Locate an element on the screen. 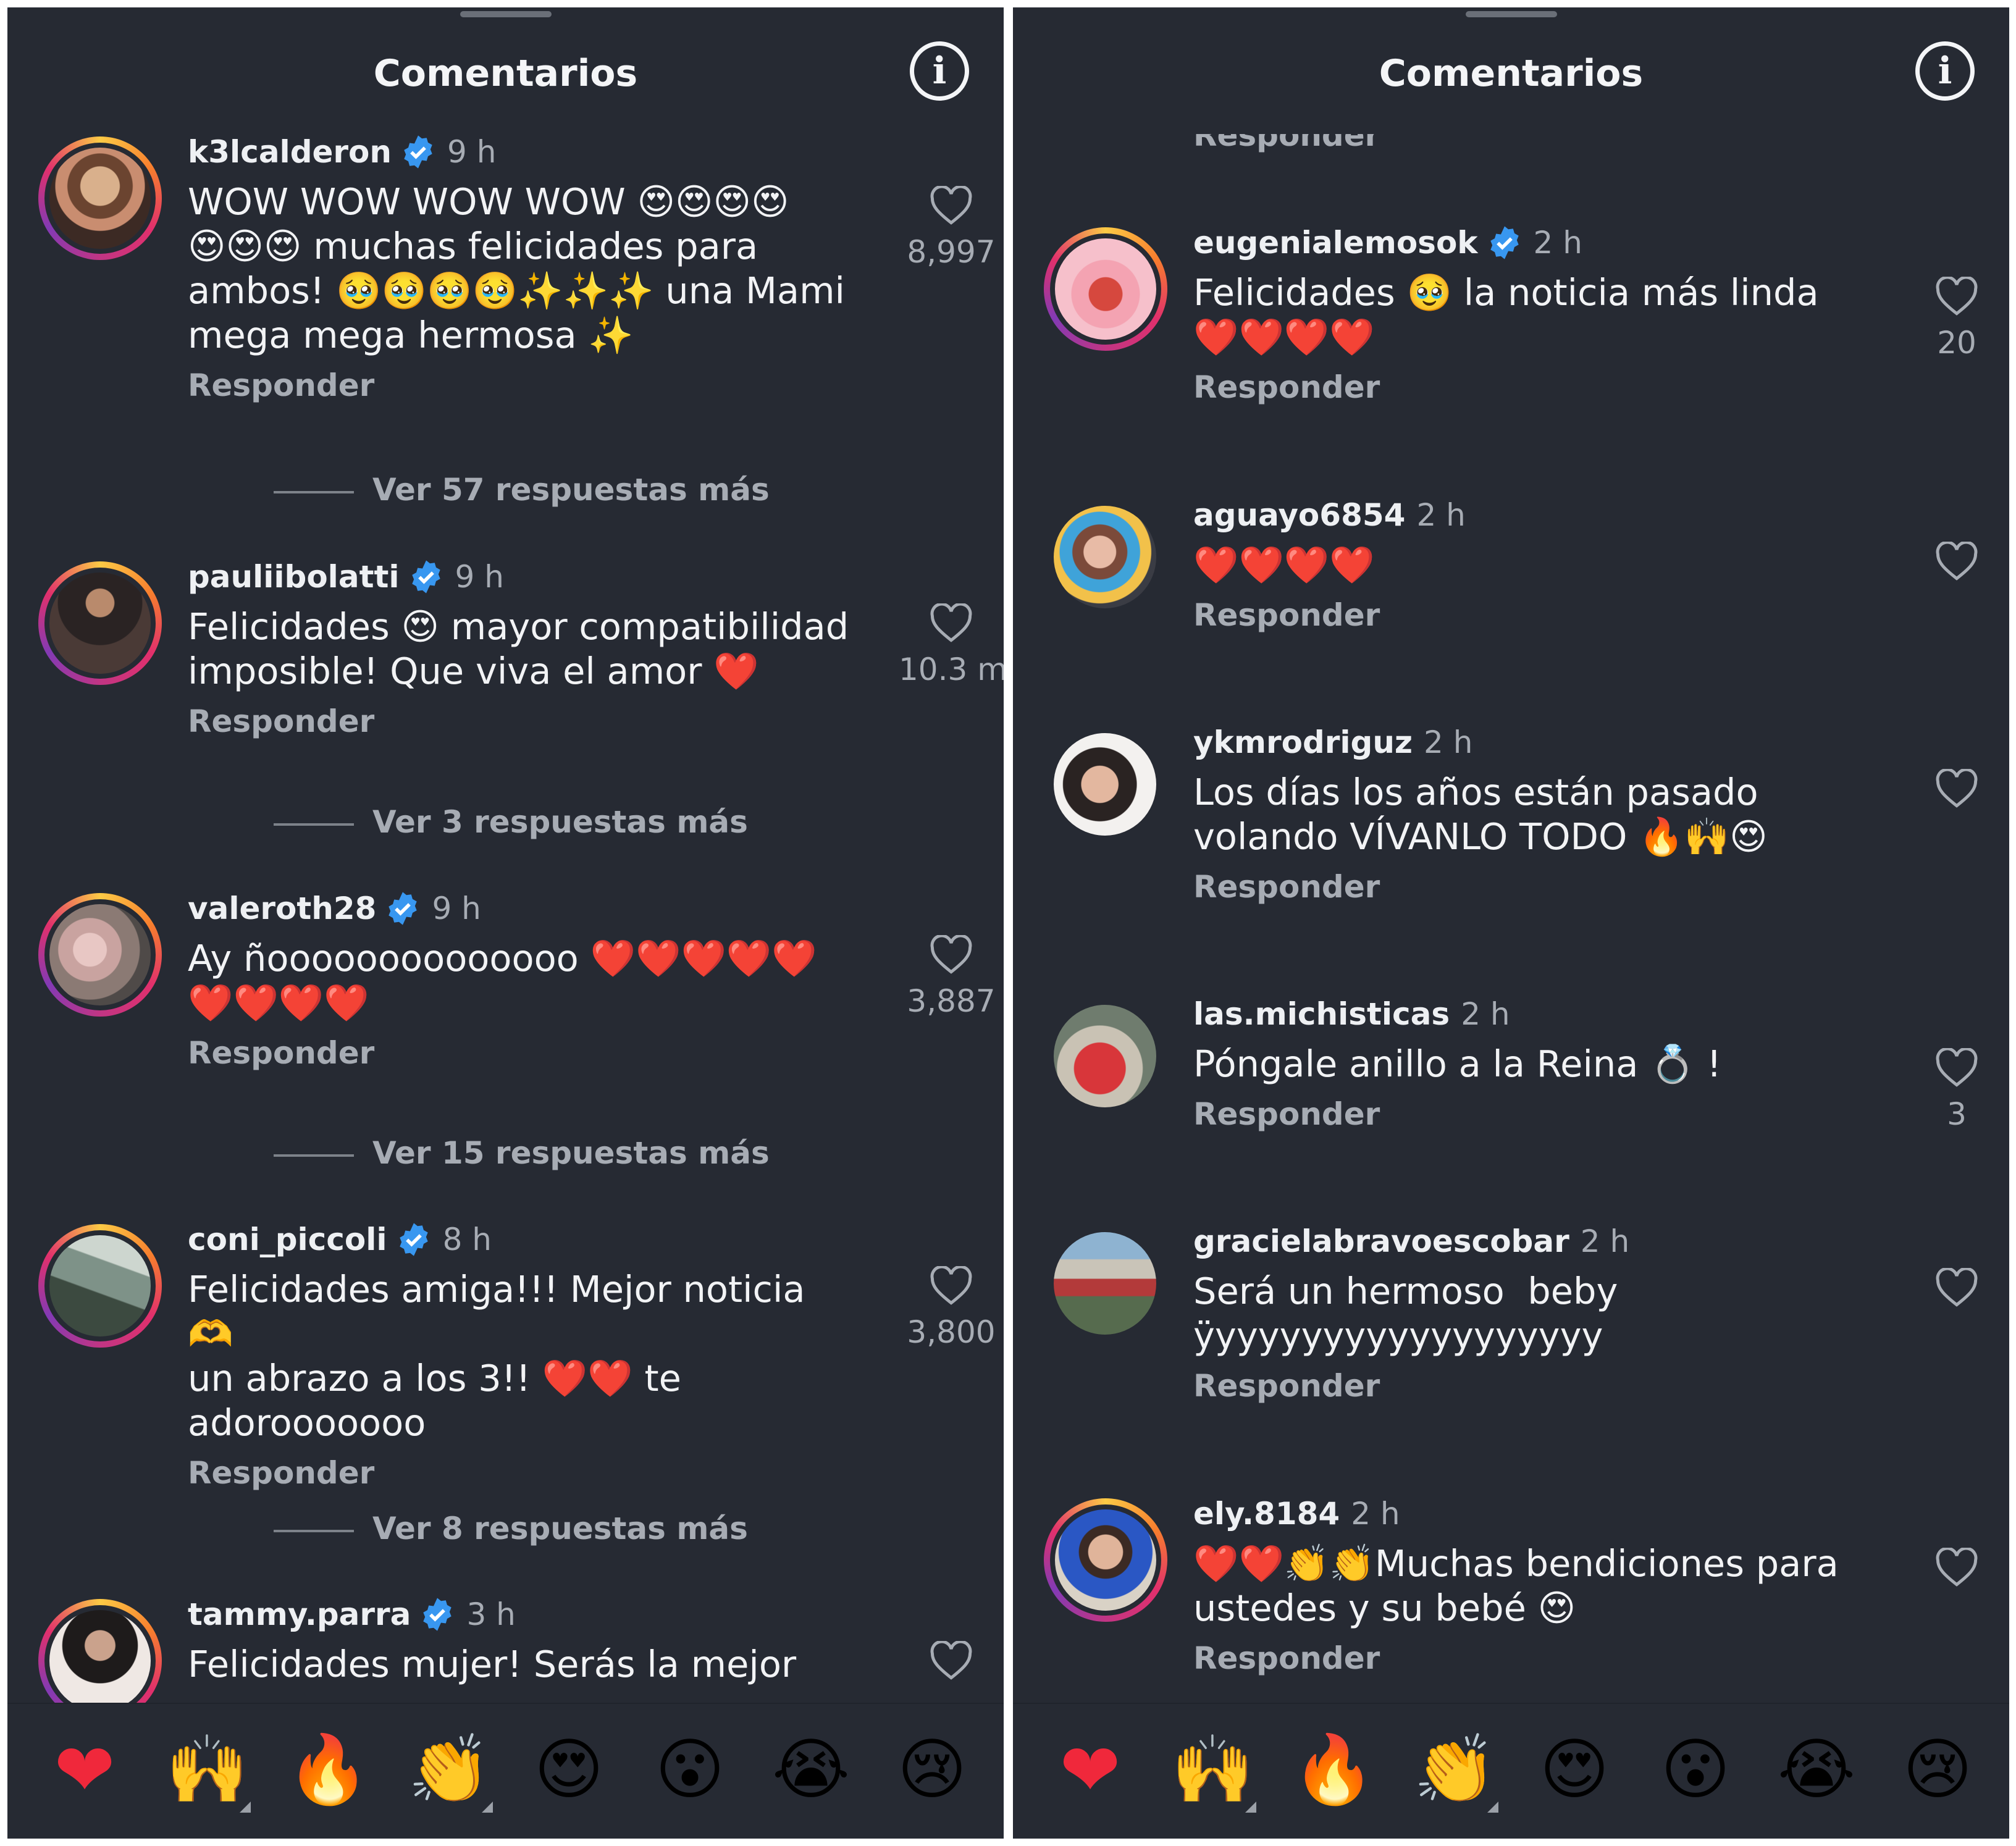 Image resolution: width=2016 pixels, height=1846 pixels. comment-meta: las.michisticas 2 h is located at coordinates (1524, 1014).